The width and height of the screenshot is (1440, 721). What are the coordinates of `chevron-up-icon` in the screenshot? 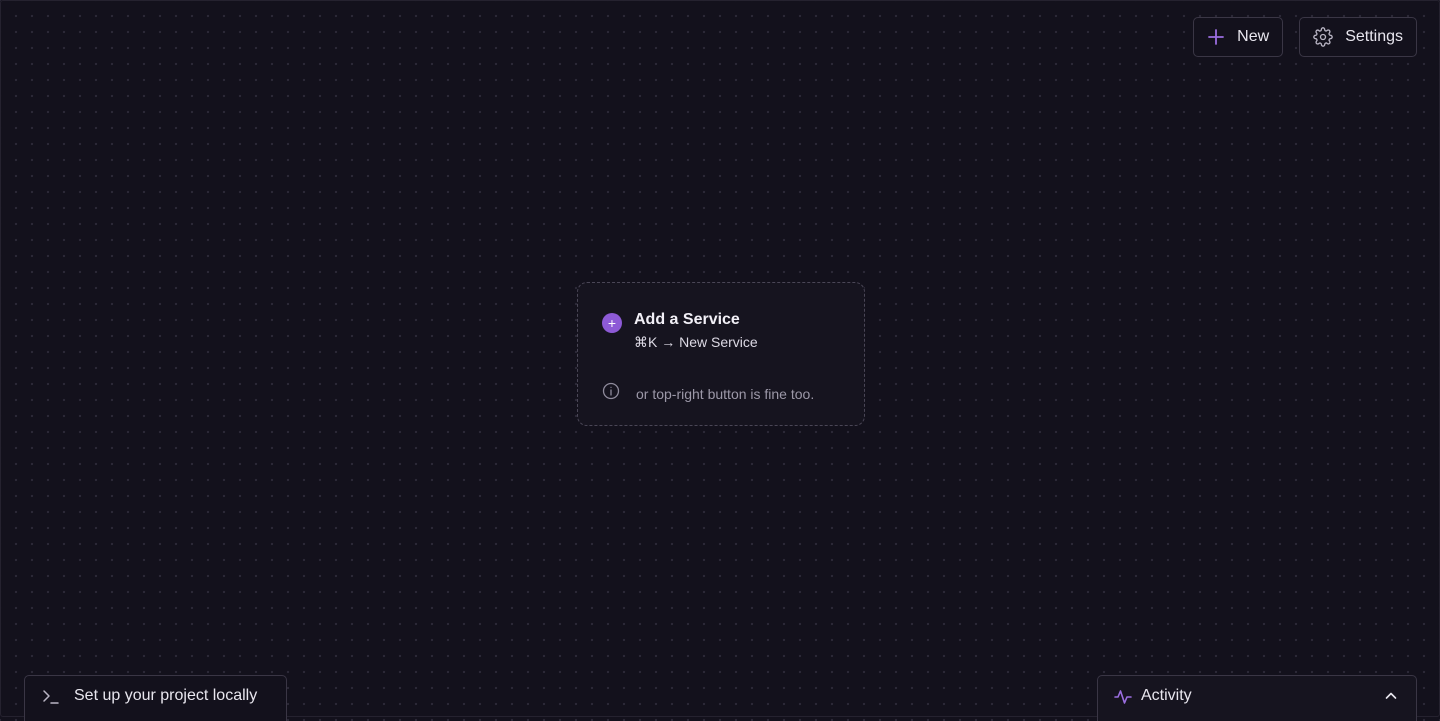 It's located at (1391, 698).